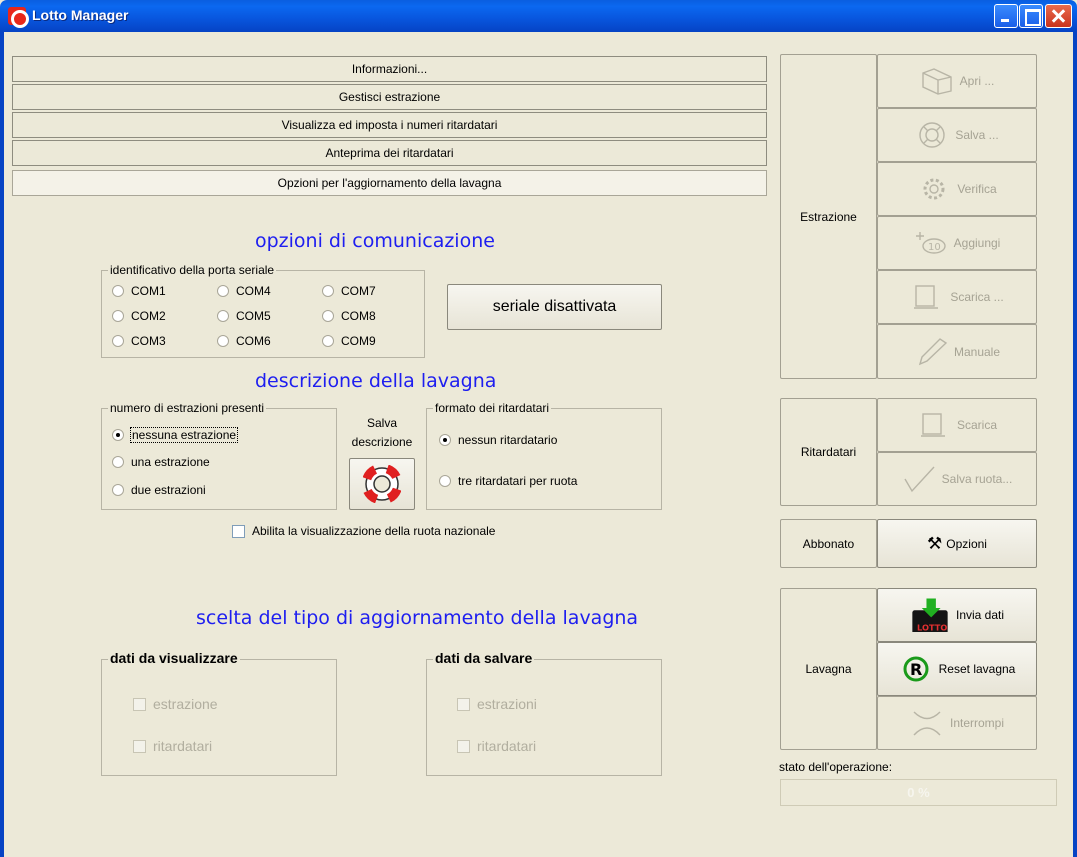 This screenshot has width=1077, height=857. Describe the element at coordinates (957, 723) in the screenshot. I see `interrompi-button: Interrompi` at that location.